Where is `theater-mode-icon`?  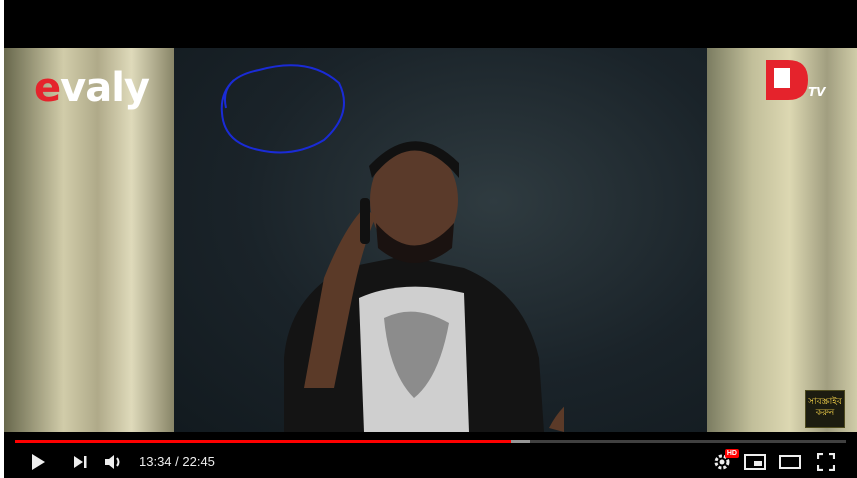
theater-mode-icon is located at coordinates (790, 462).